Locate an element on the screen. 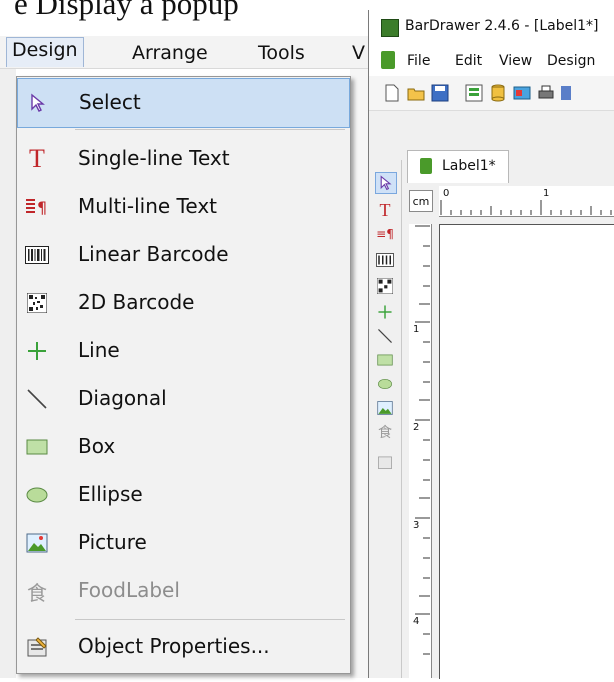 Image resolution: width=614 pixels, height=682 pixels. menu-item-multi-line-text: ¶ Multi-line Text is located at coordinates (183, 207).